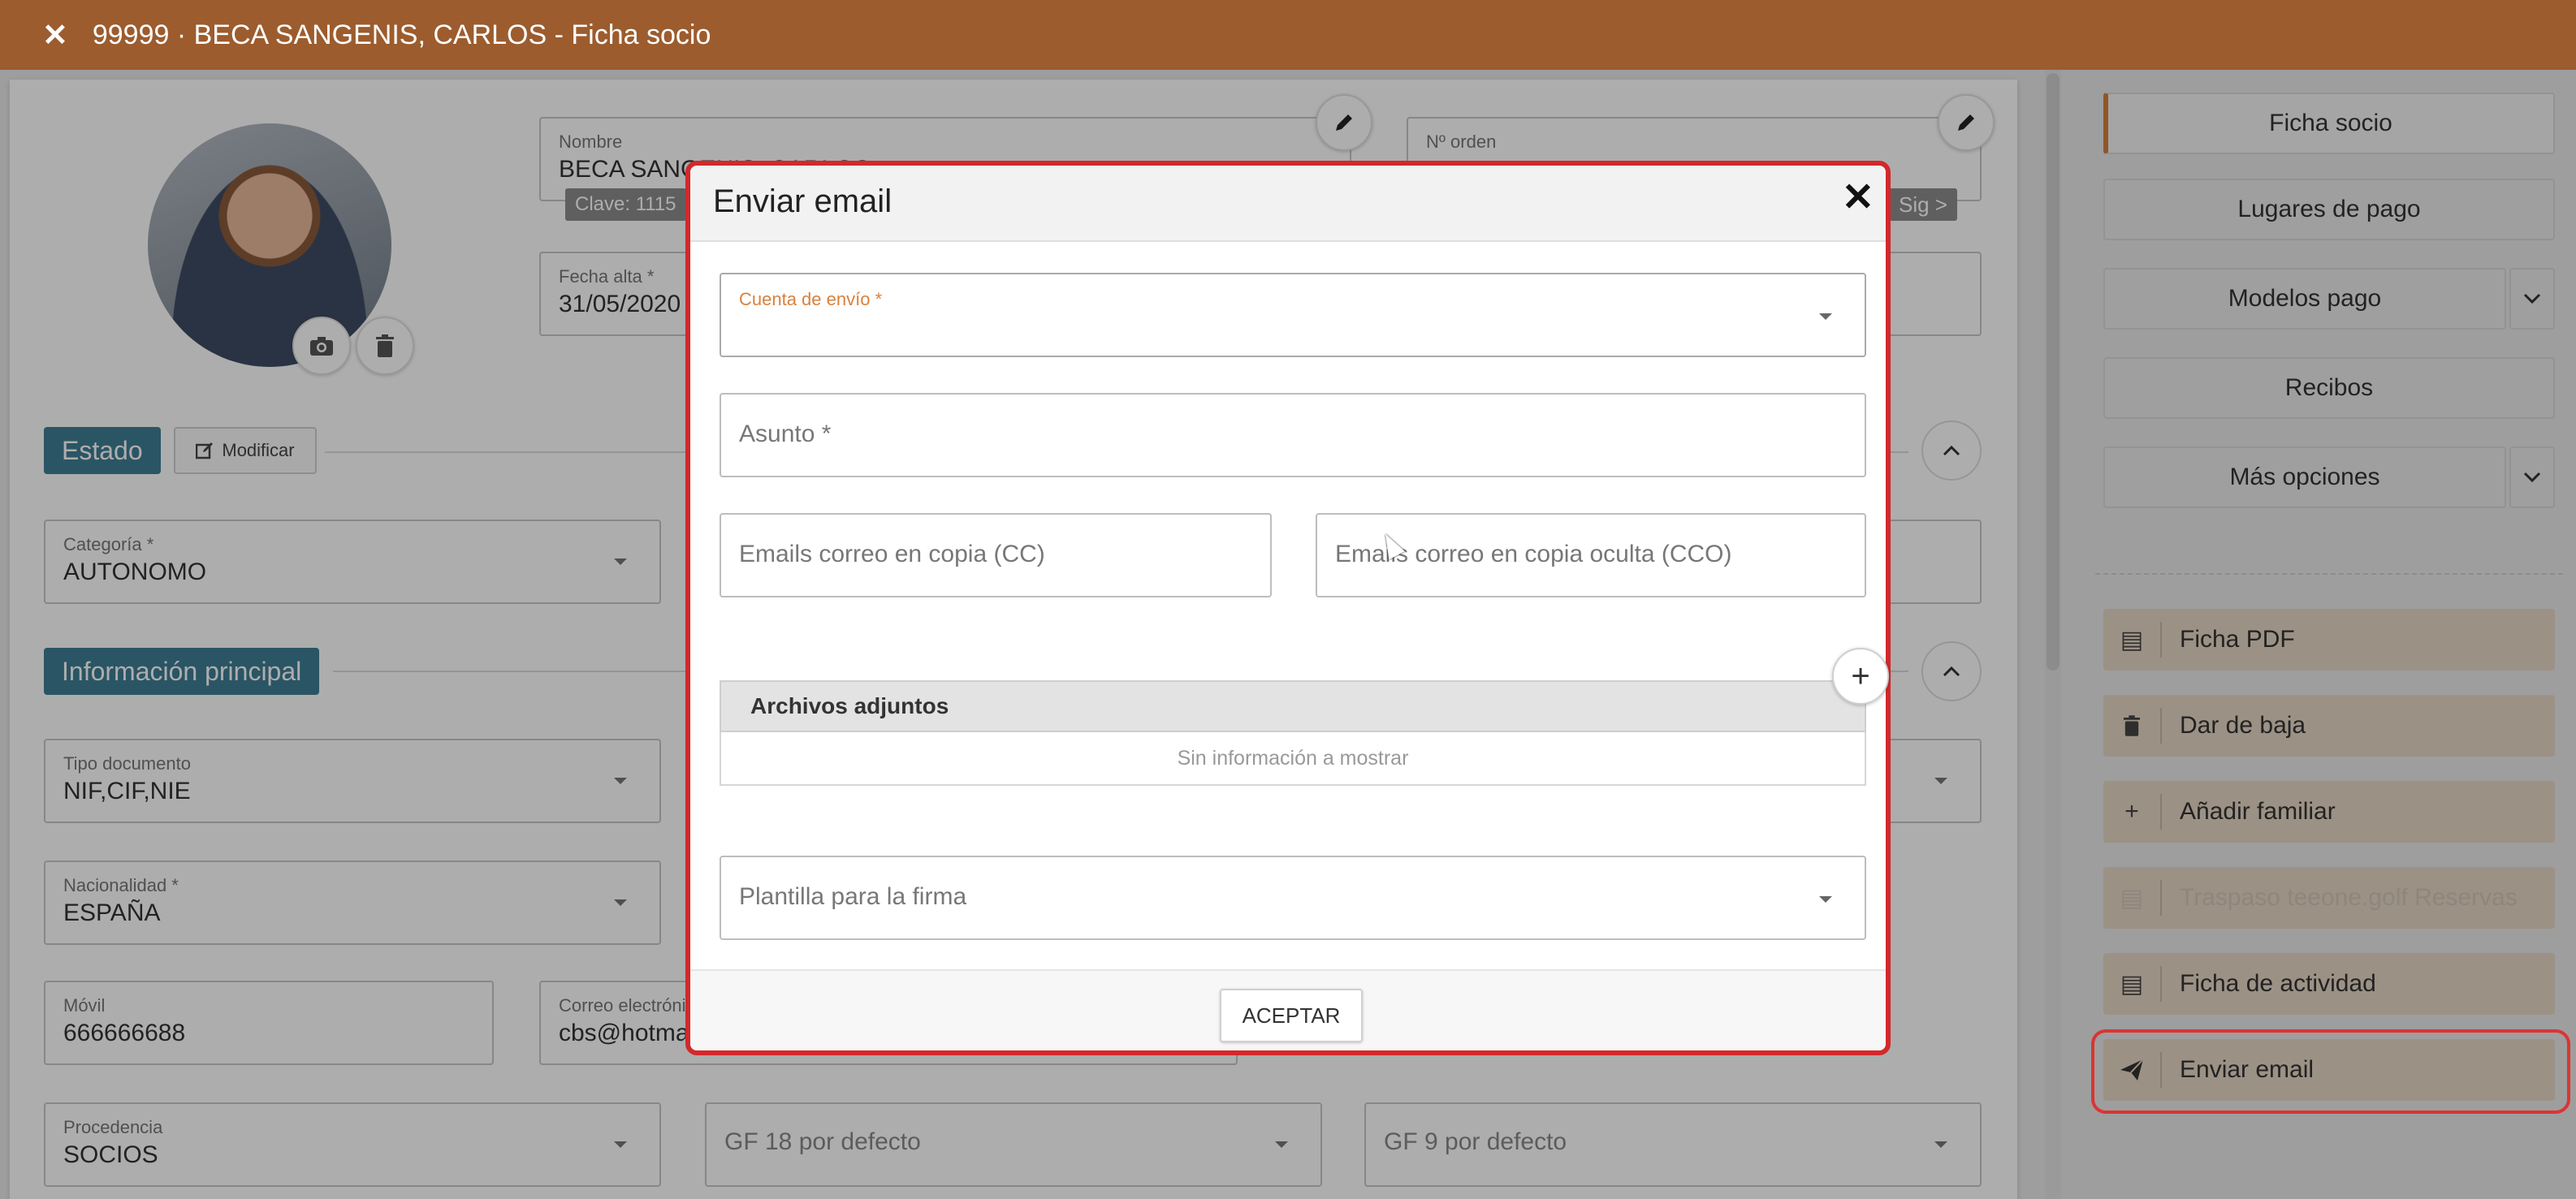 The width and height of the screenshot is (2576, 1199). What do you see at coordinates (1293, 435) in the screenshot?
I see `asunto-input: Asunto *` at bounding box center [1293, 435].